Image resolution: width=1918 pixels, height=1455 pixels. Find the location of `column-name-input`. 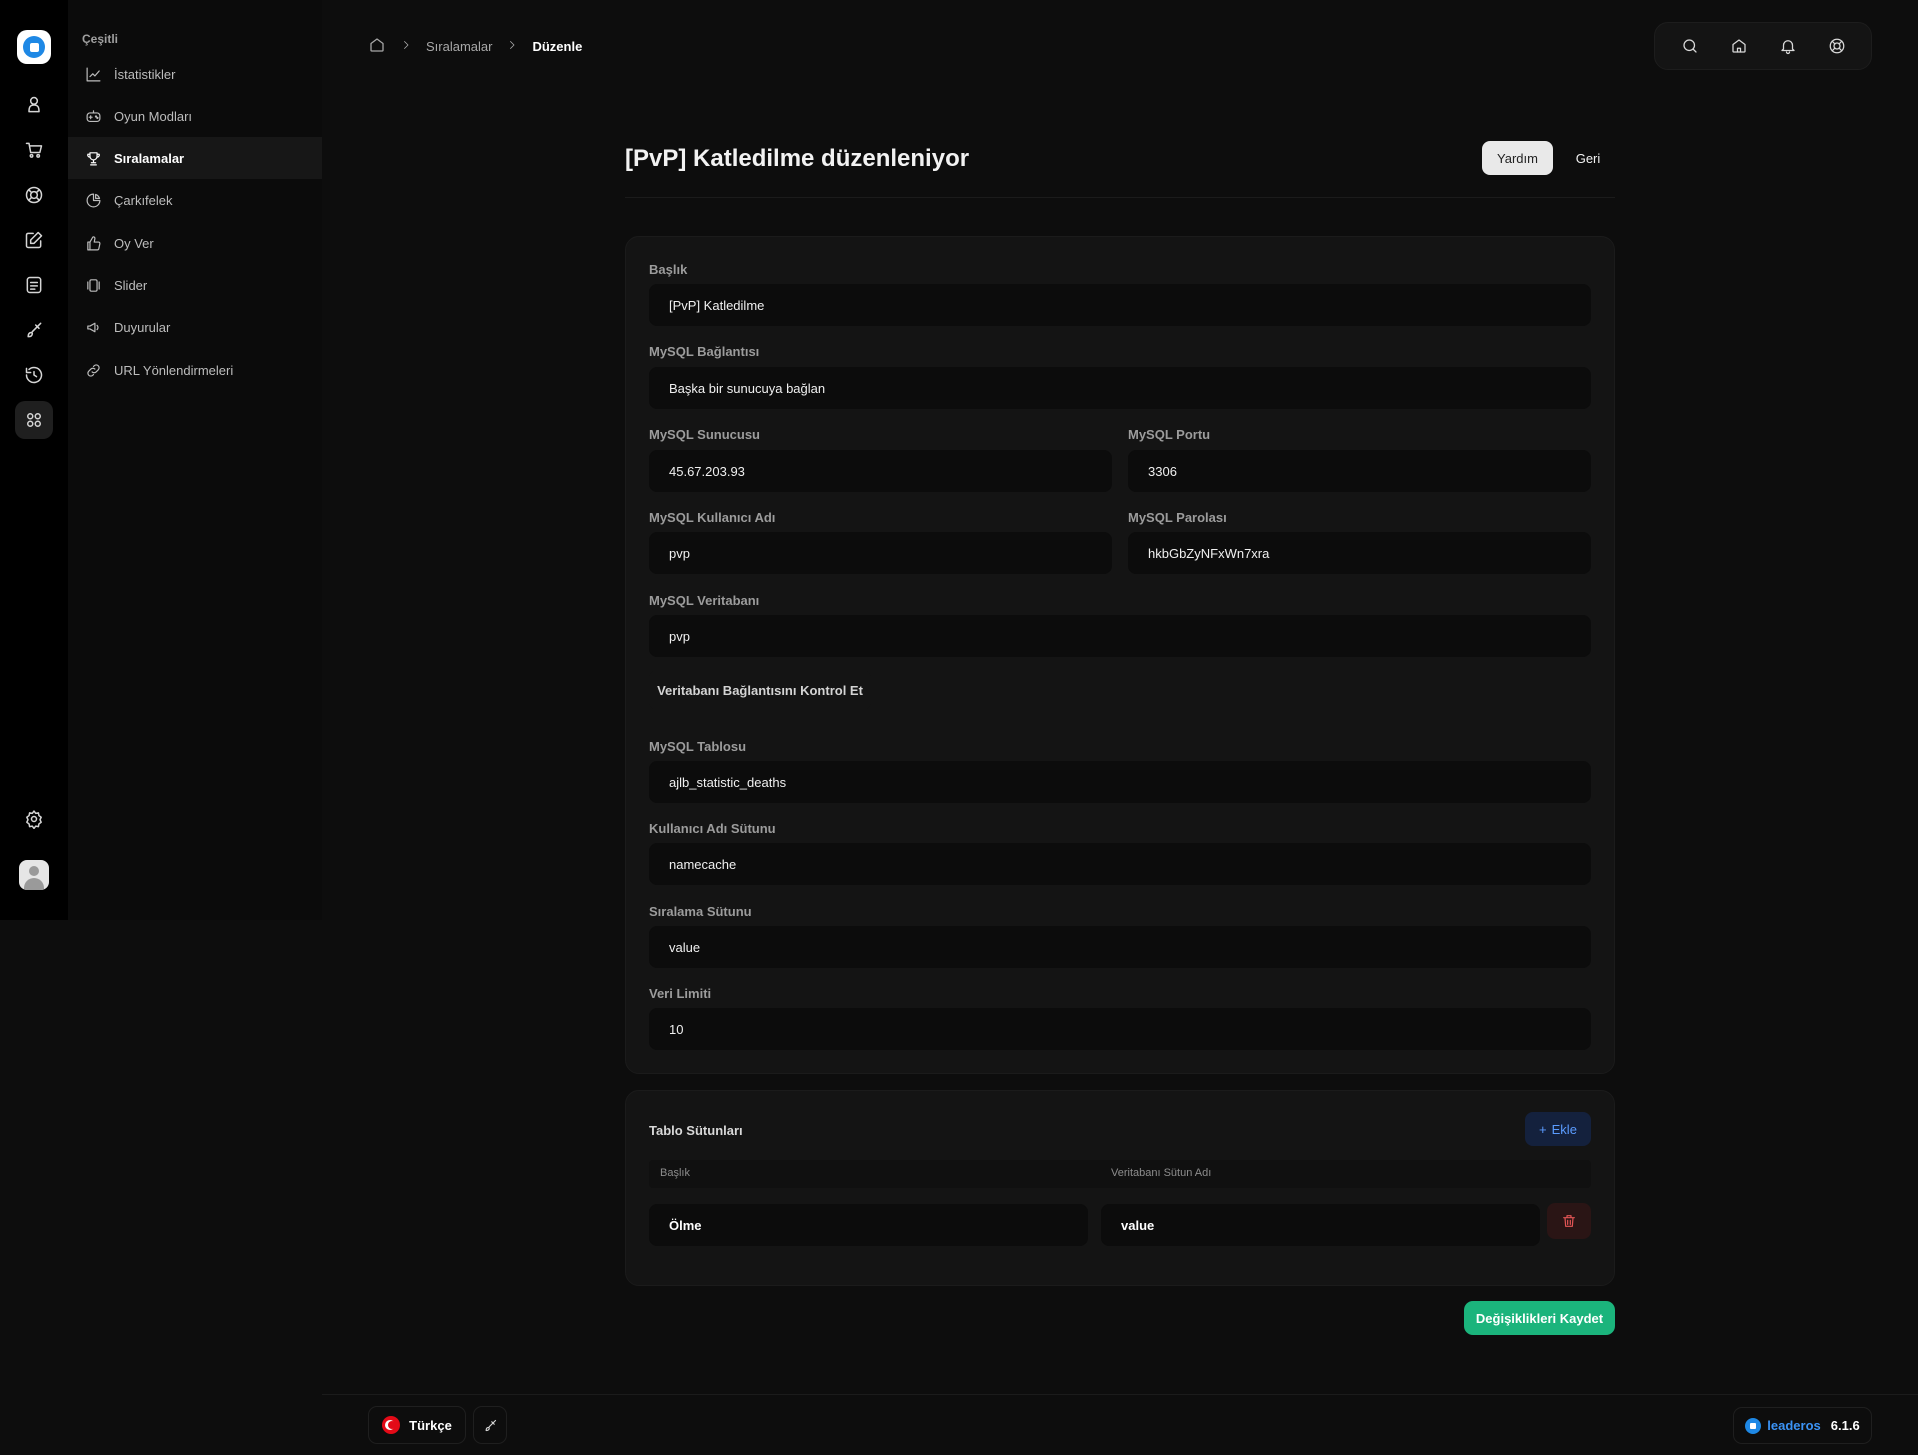

column-name-input is located at coordinates (1320, 1225).